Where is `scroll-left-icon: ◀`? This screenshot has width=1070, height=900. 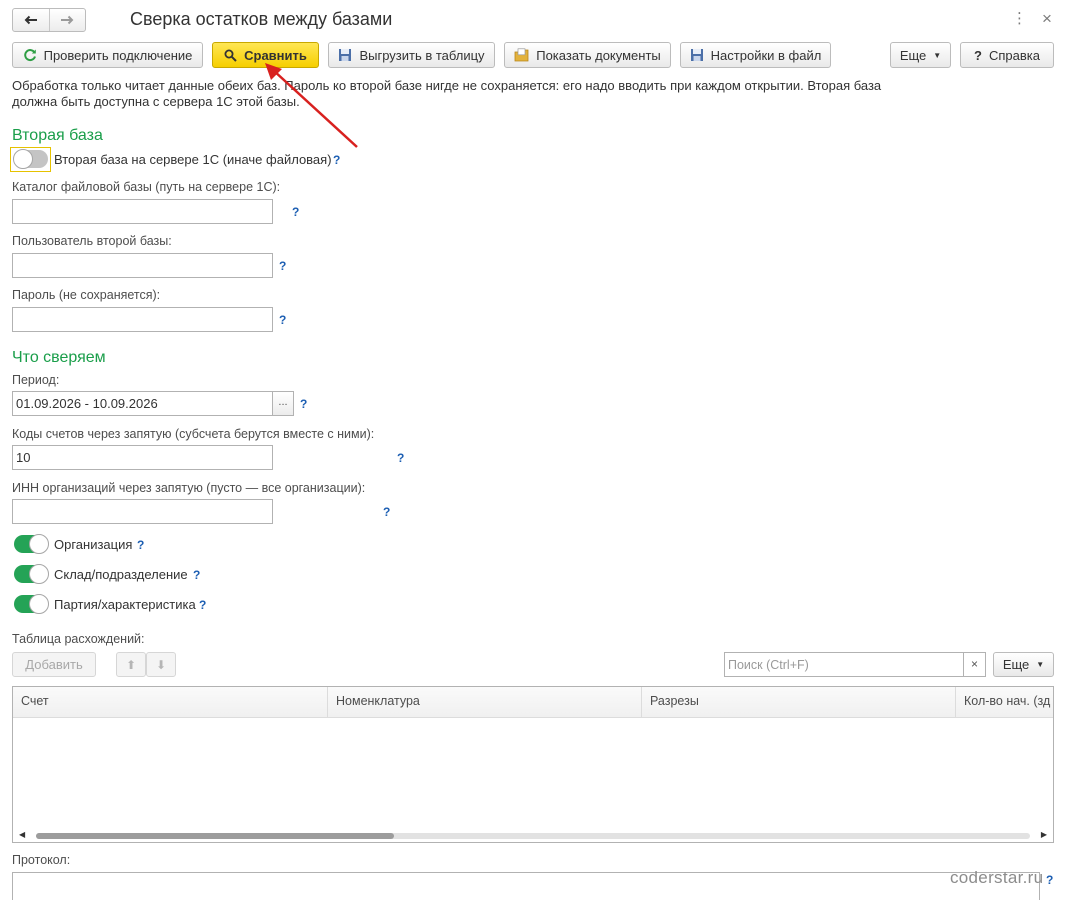 scroll-left-icon: ◀ is located at coordinates (22, 834).